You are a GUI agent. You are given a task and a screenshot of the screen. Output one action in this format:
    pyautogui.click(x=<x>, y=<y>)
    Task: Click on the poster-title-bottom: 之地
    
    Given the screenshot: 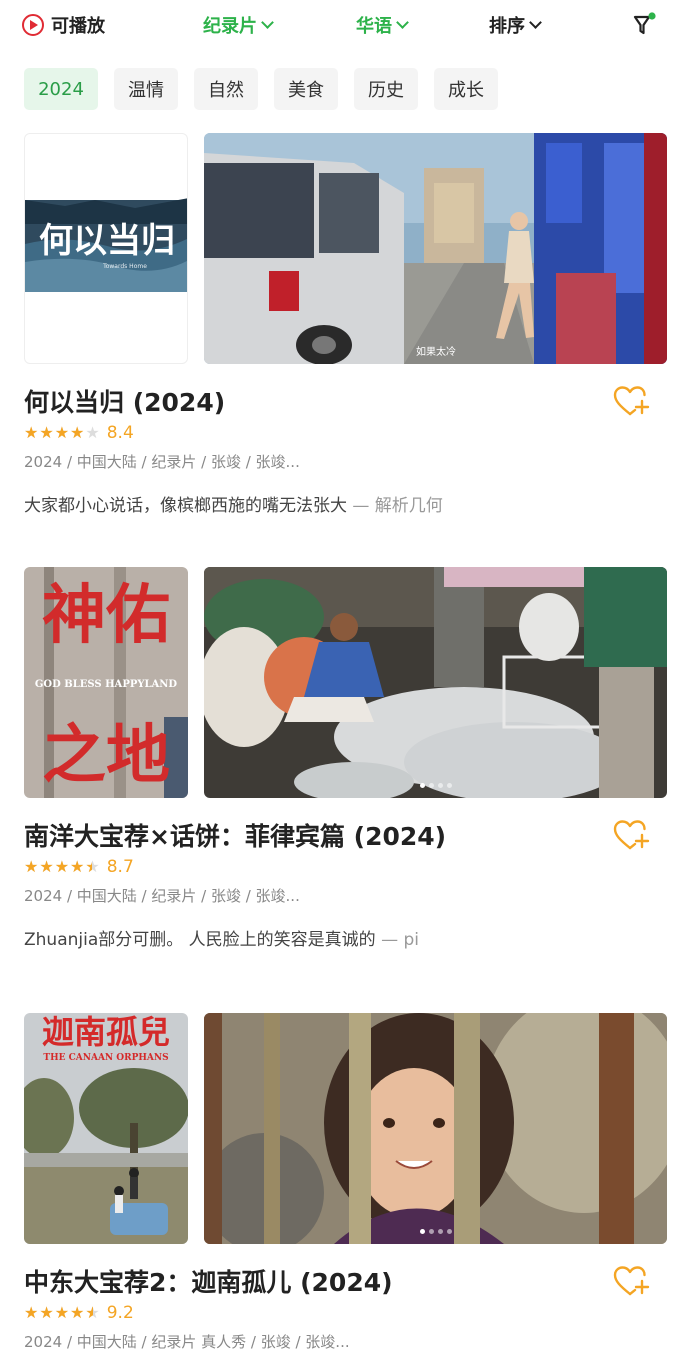 What is the action you would take?
    pyautogui.click(x=106, y=756)
    